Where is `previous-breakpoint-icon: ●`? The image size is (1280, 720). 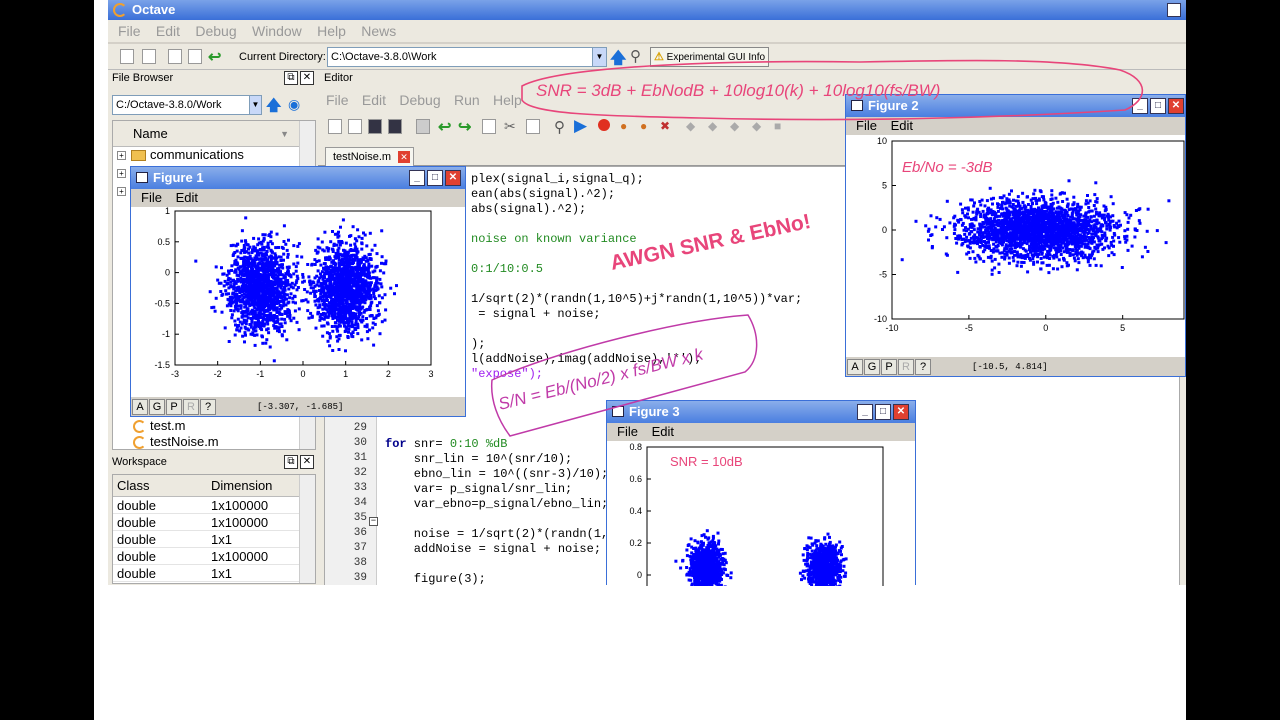 previous-breakpoint-icon: ● is located at coordinates (643, 126).